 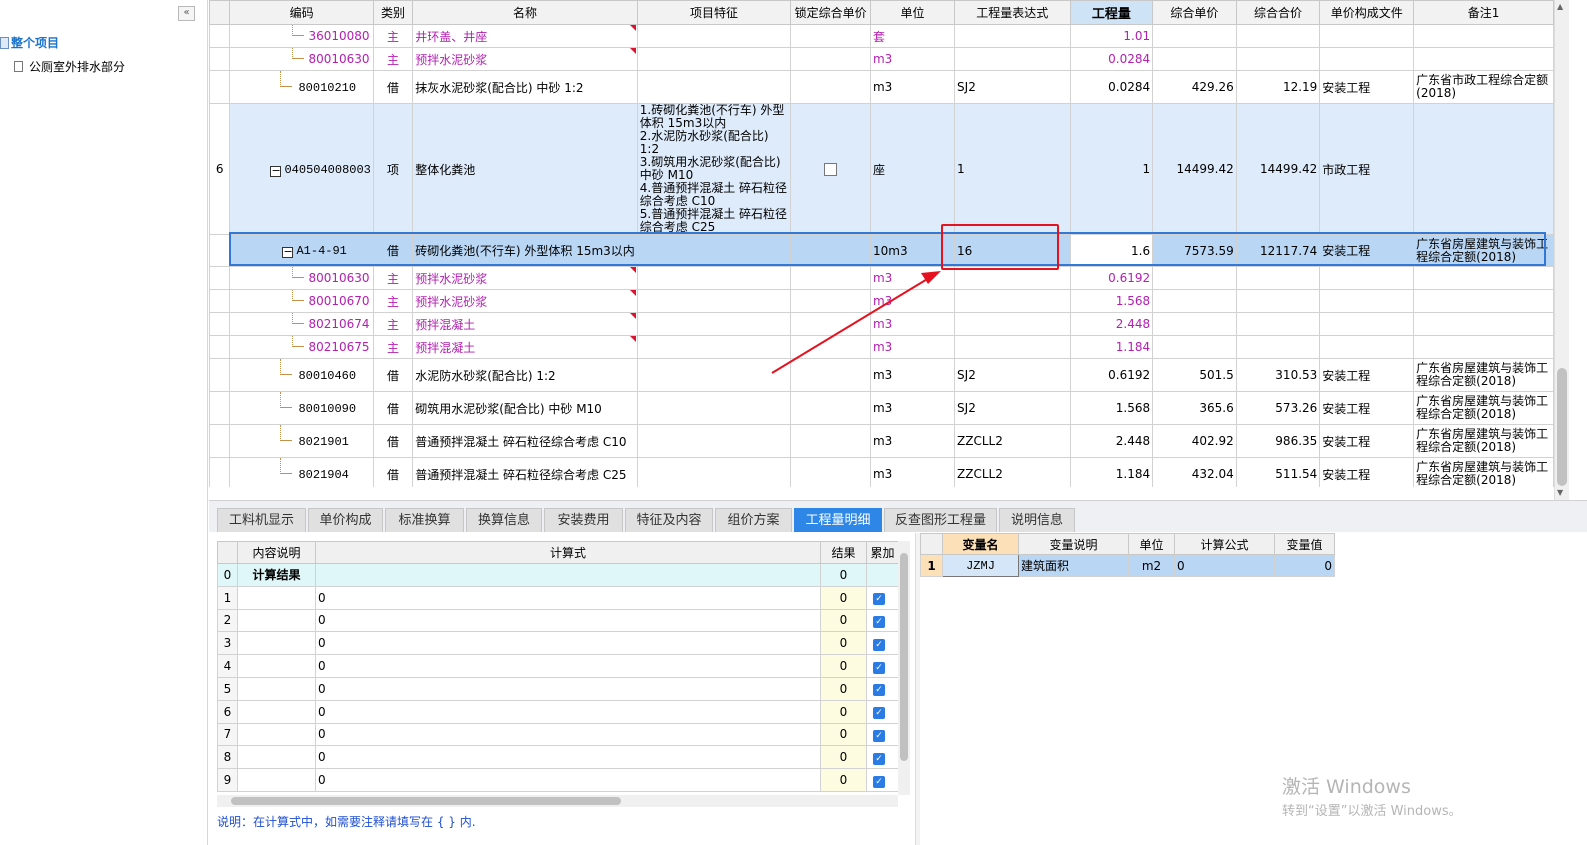 I want to click on header-rownum, so click(x=220, y=12).